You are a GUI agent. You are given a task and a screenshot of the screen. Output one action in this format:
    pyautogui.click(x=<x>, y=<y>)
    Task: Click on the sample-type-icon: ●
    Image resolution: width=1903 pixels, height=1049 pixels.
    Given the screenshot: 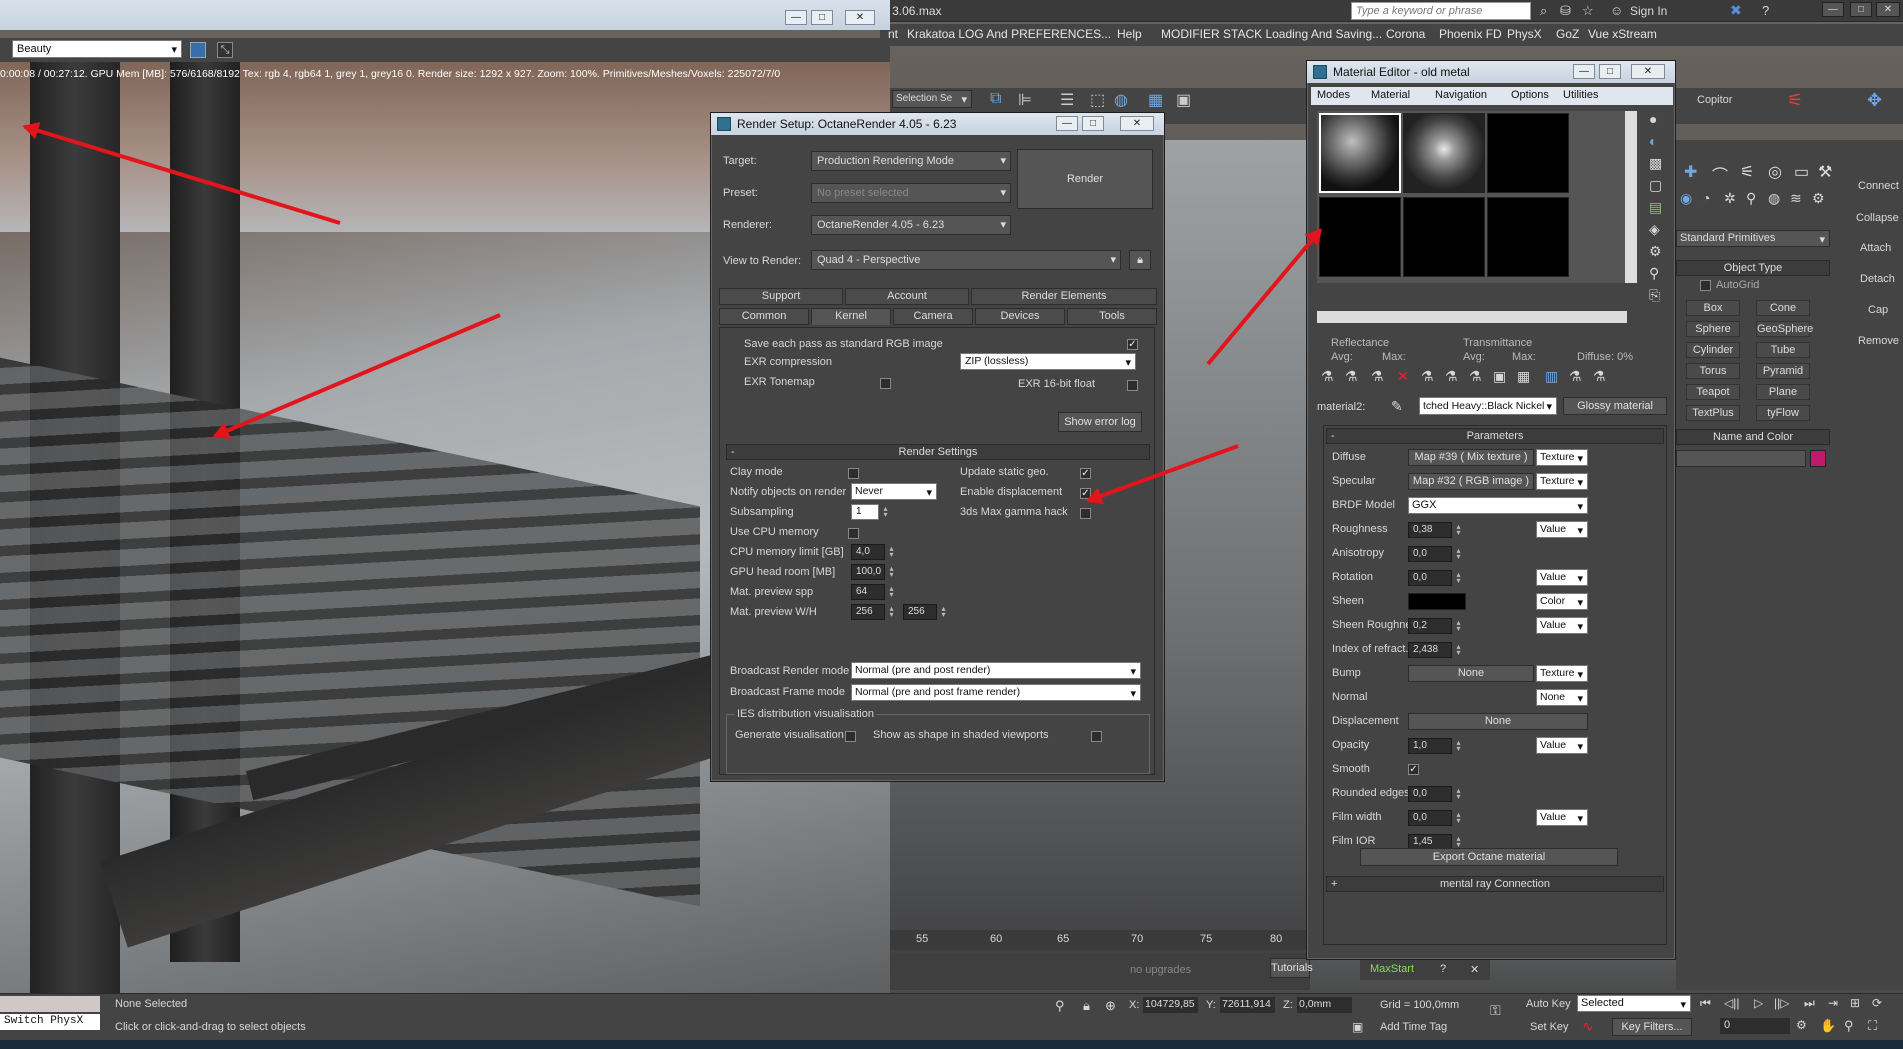 What is the action you would take?
    pyautogui.click(x=1653, y=119)
    